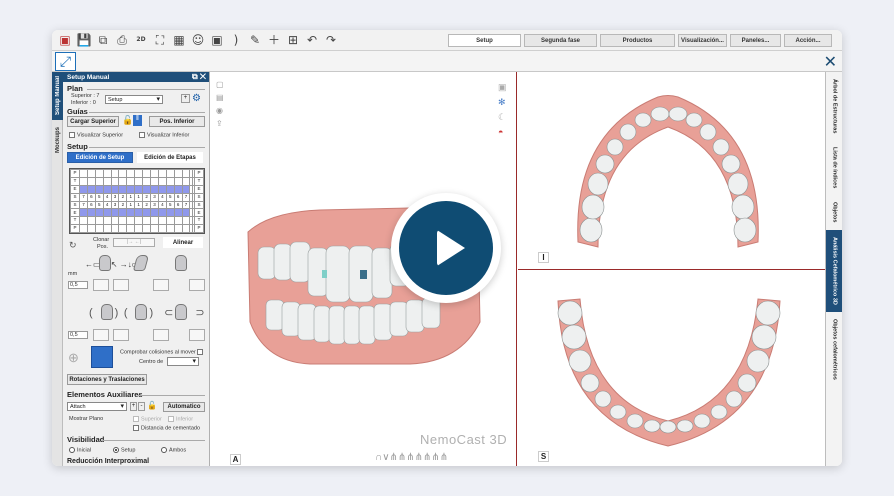  I want to click on grid-cell: E, so click(75, 213).